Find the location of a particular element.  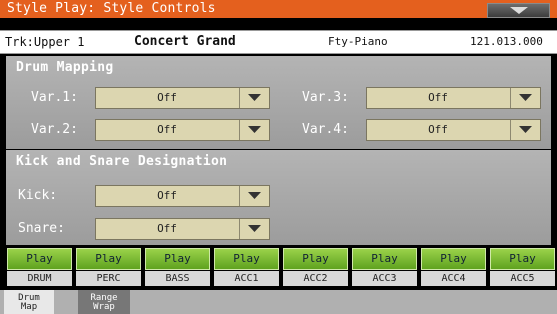

var2-label: Var.2: is located at coordinates (54, 129).